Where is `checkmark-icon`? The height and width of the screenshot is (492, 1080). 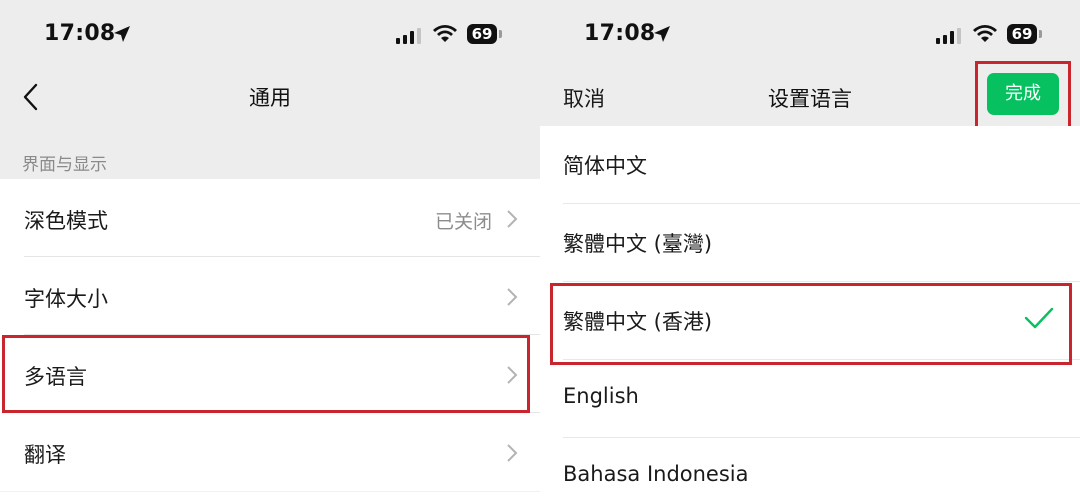
checkmark-icon is located at coordinates (1039, 318).